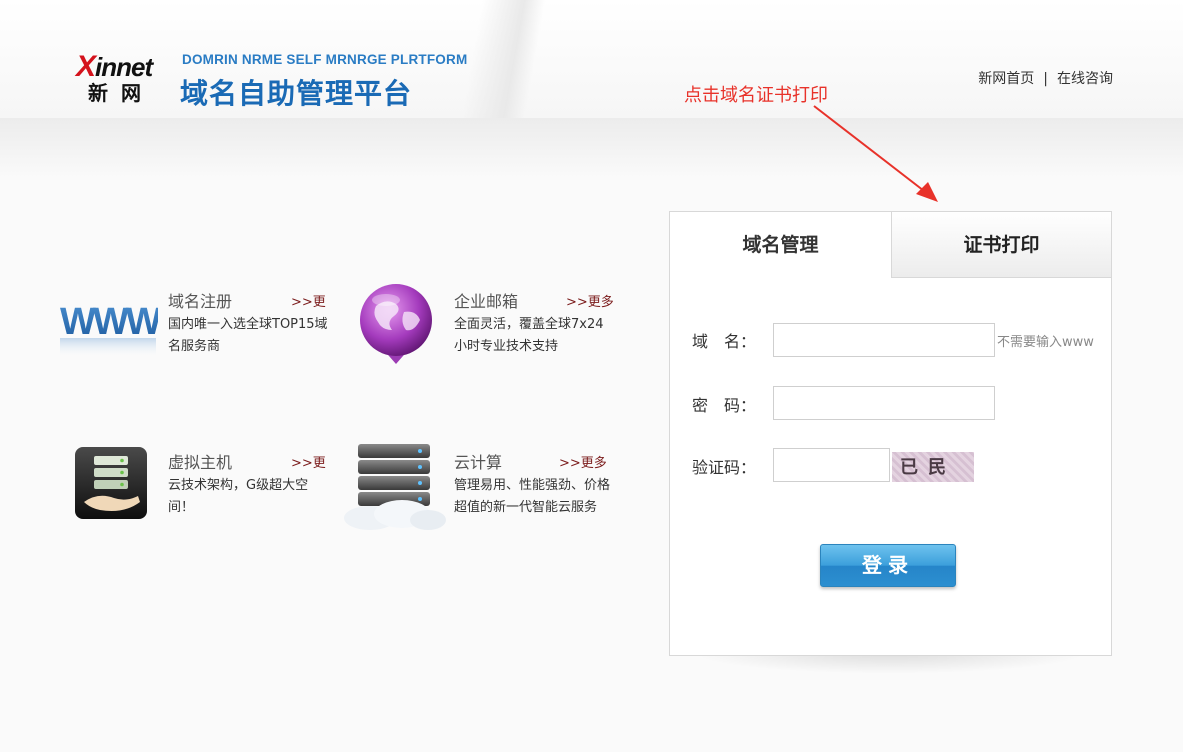 This screenshot has height=752, width=1183. Describe the element at coordinates (248, 335) in the screenshot. I see `service-desc-domain: 国内唯一入选全球TOP15域名服务商` at that location.